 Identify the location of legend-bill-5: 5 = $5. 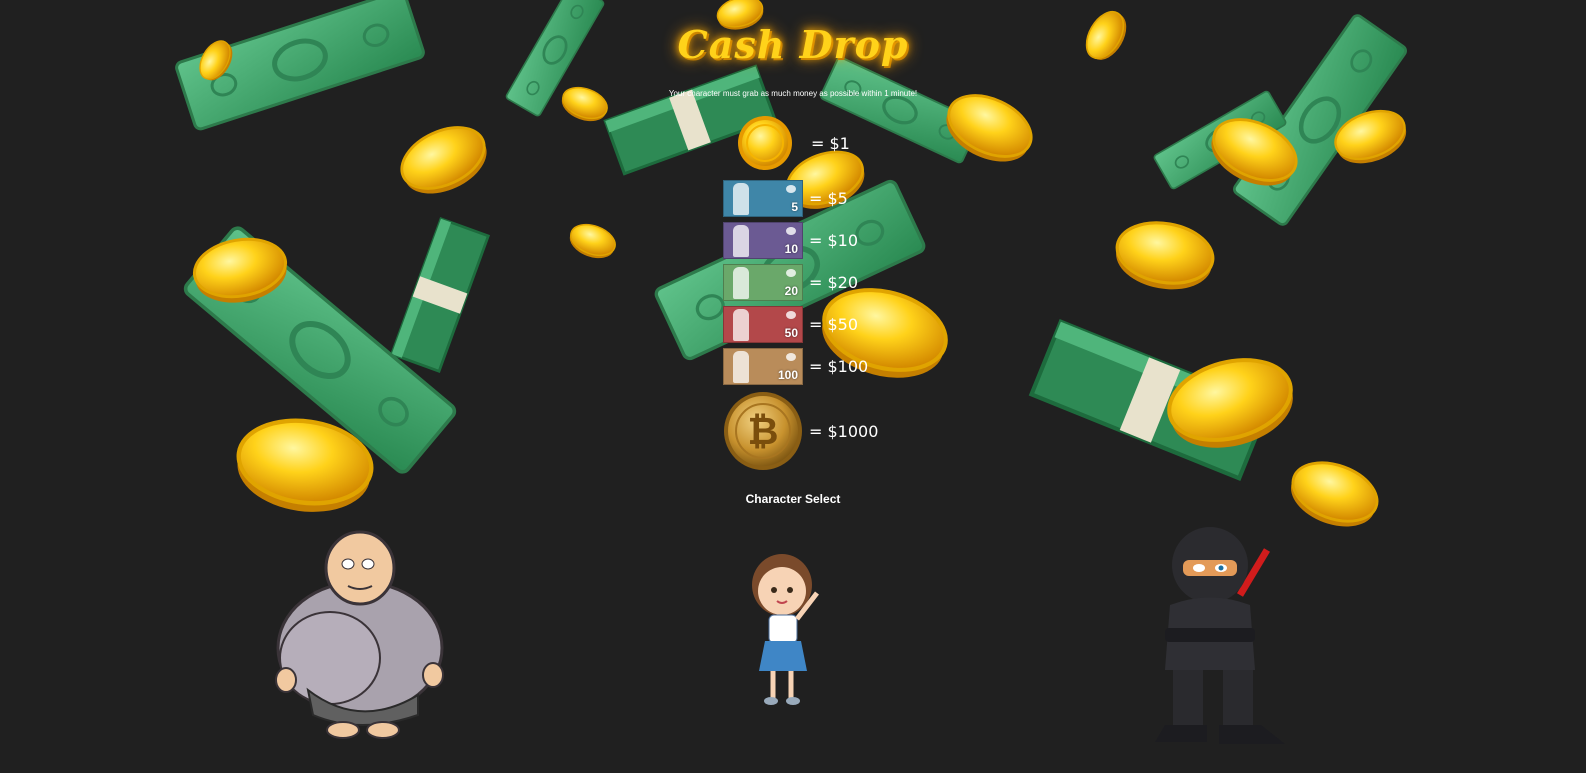
(785, 198).